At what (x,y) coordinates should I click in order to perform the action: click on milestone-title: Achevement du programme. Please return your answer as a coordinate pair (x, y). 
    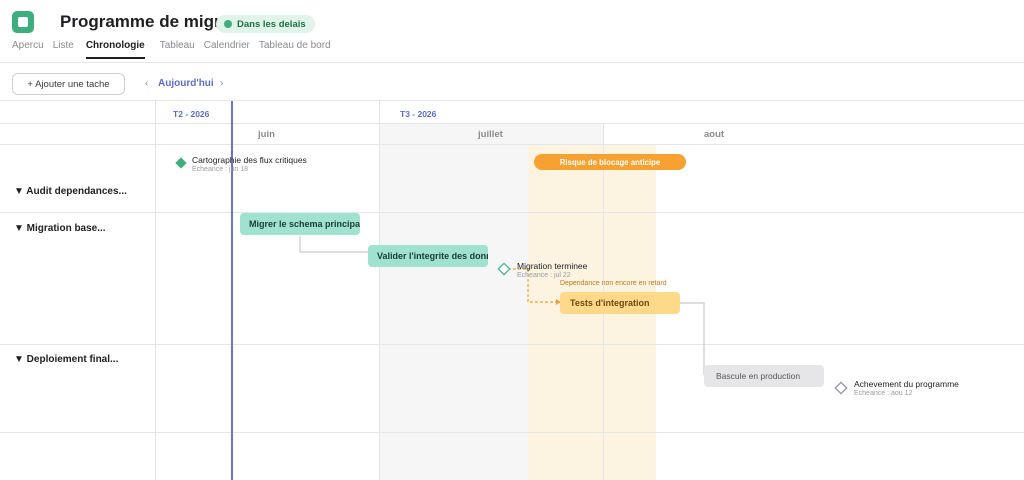
    Looking at the image, I should click on (906, 384).